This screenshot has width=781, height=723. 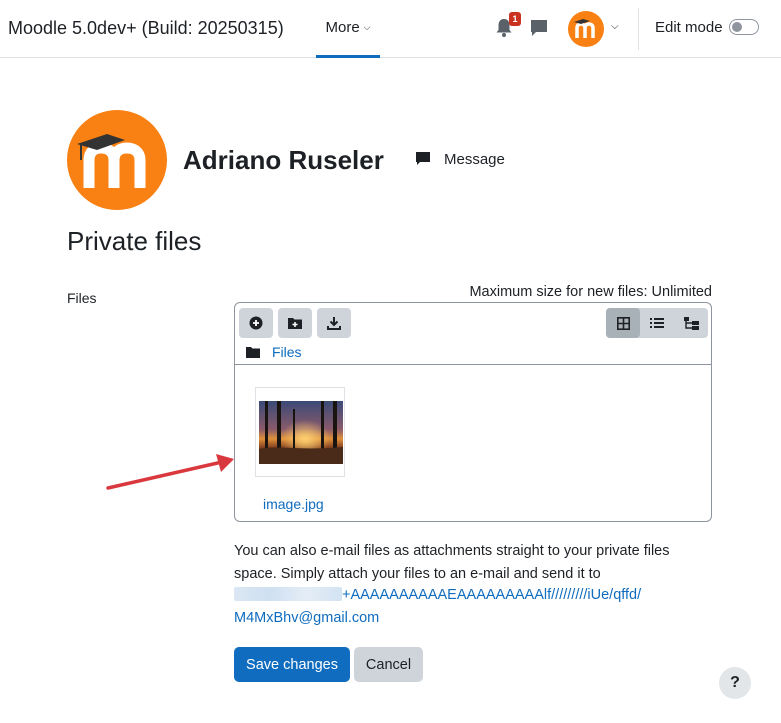 I want to click on edit-mode-toggle, so click(x=744, y=27).